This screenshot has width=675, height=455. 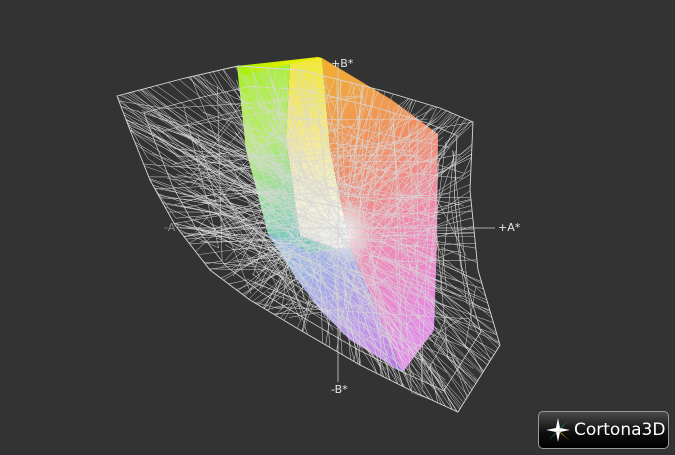 I want to click on cortona3d-logo: Cortona3D, so click(x=603, y=430).